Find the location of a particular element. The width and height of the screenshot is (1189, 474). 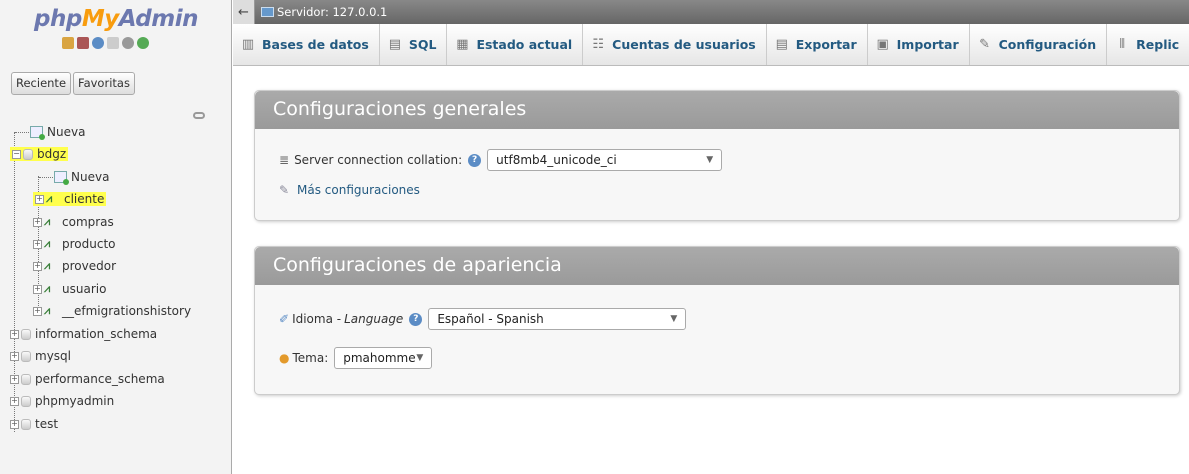

collapse-nav-icon: ← is located at coordinates (244, 12).